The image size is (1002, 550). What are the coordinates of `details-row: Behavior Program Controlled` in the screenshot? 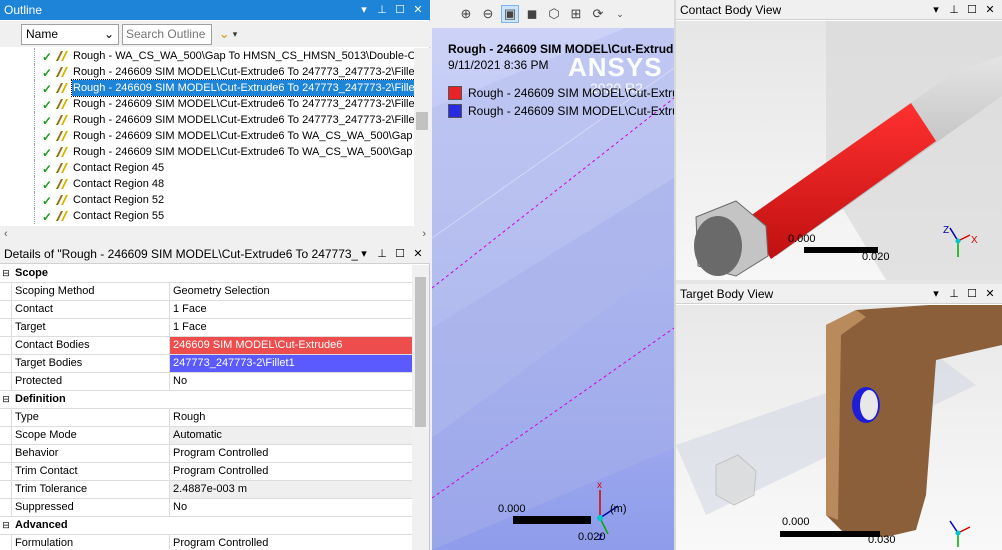 It's located at (206, 454).